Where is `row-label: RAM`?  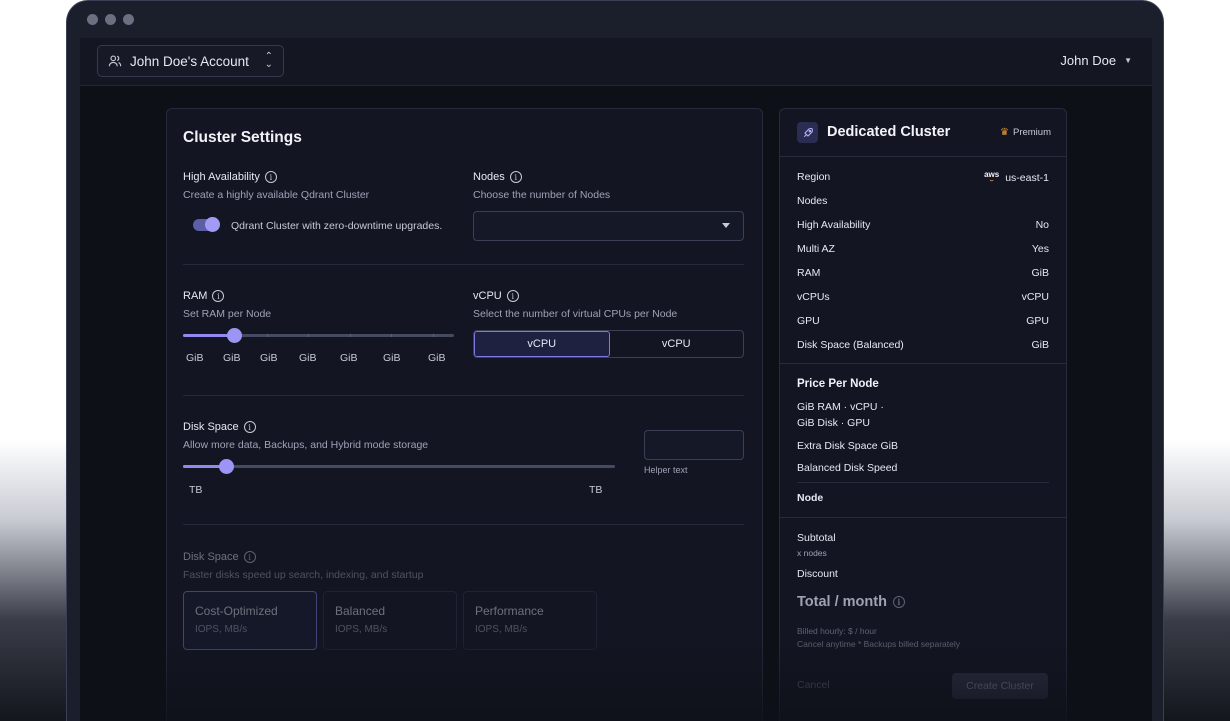
row-label: RAM is located at coordinates (809, 273).